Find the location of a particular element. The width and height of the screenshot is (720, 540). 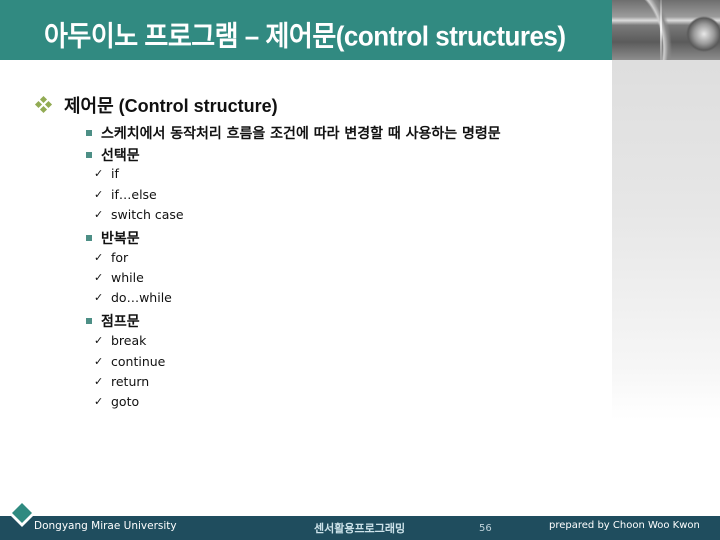

sub-list-item: ✓ if…else is located at coordinates (125, 194).